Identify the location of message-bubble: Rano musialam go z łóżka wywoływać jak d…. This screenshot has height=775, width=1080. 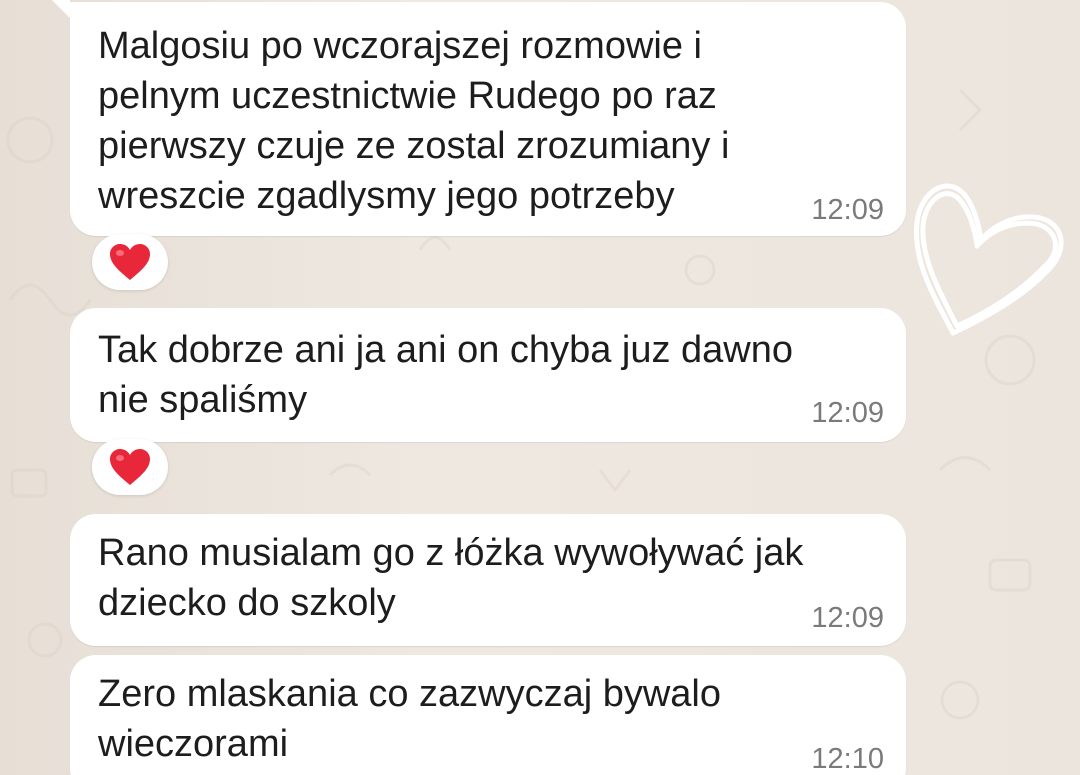
(488, 580).